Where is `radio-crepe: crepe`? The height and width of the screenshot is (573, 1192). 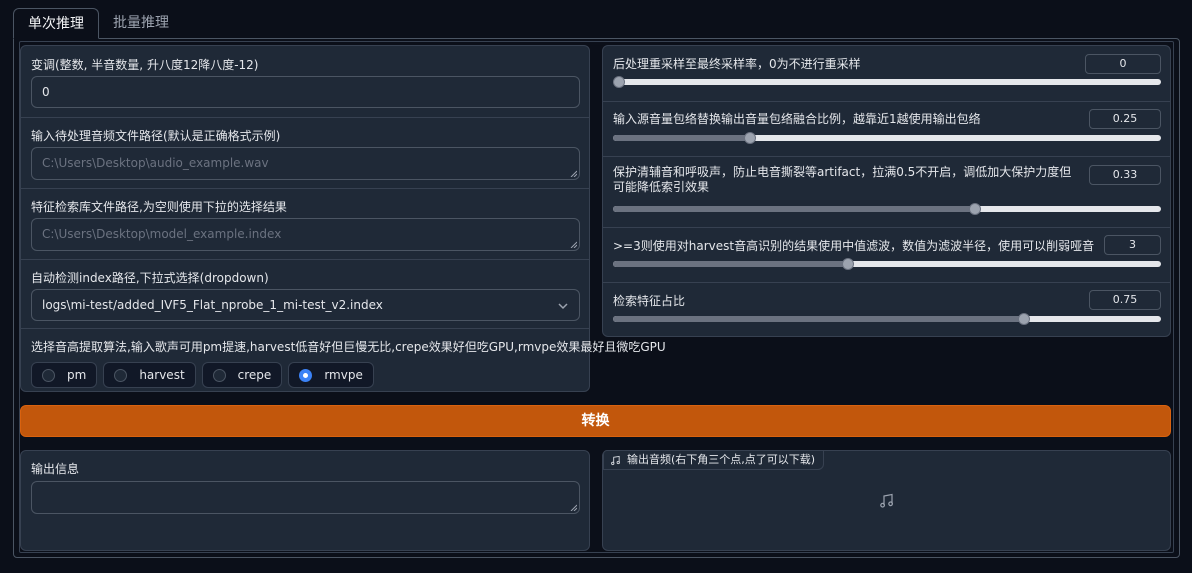
radio-crepe: crepe is located at coordinates (242, 375).